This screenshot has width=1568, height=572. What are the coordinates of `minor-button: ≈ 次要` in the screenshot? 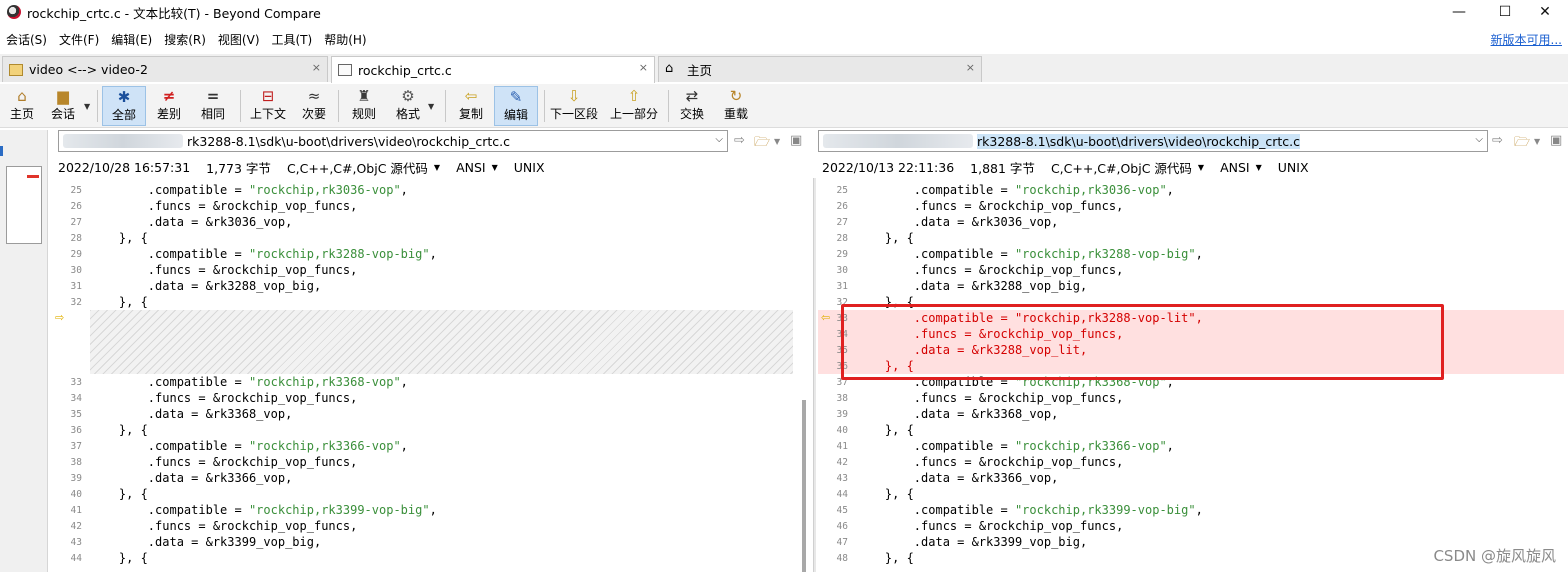 It's located at (314, 106).